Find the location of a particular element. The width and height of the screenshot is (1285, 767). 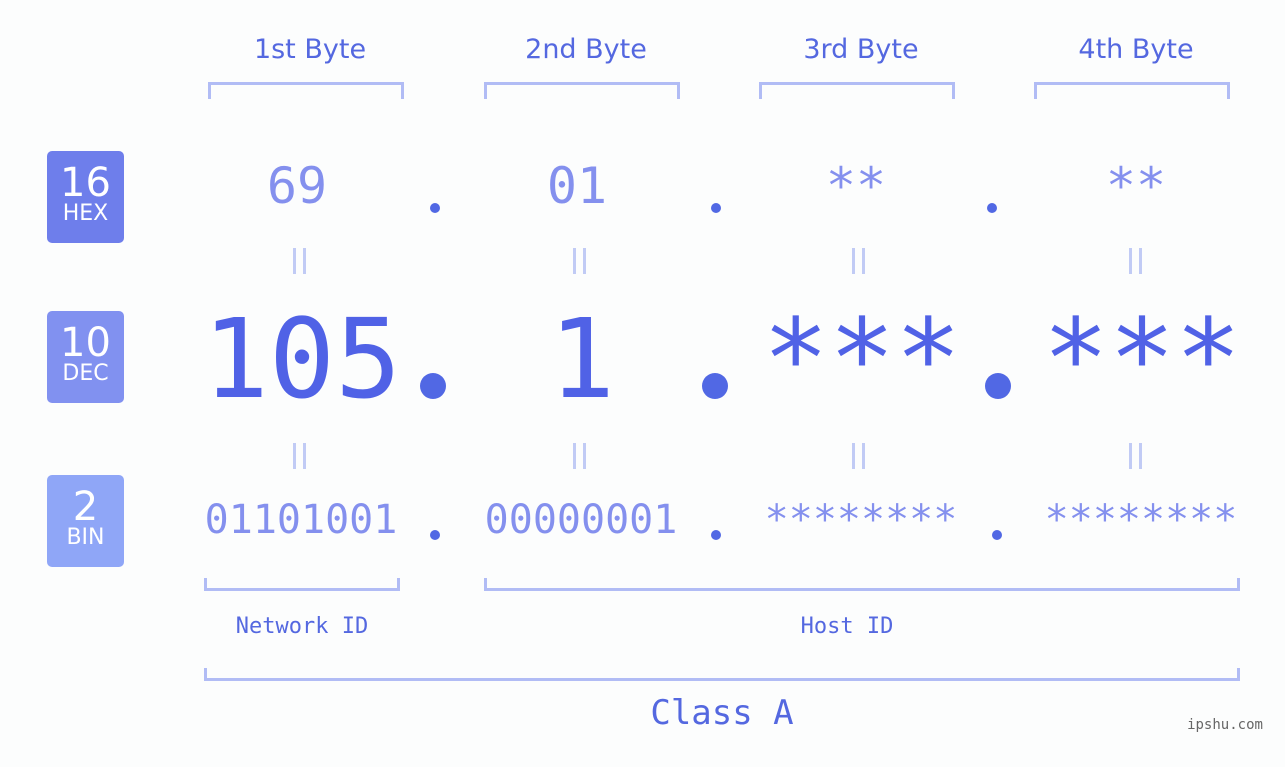

dec-byte-2: 1 is located at coordinates (582, 359).